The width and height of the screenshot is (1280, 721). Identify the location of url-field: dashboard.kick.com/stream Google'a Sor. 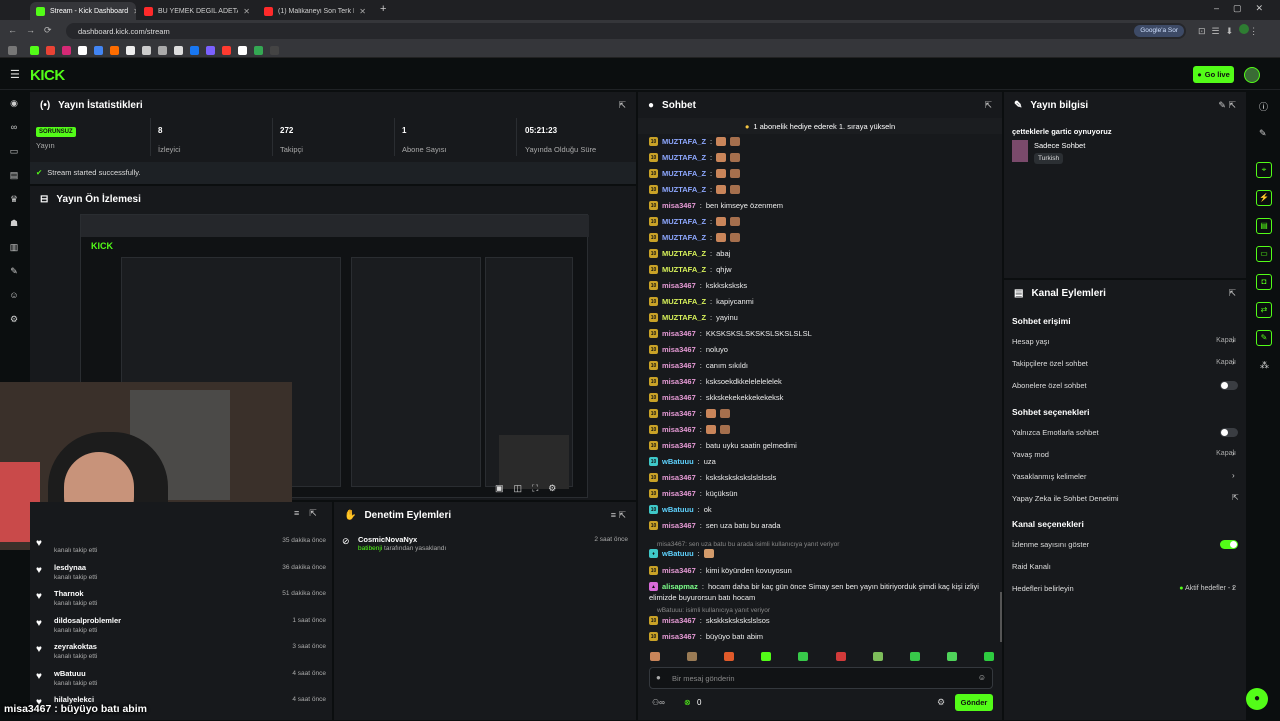
(626, 31).